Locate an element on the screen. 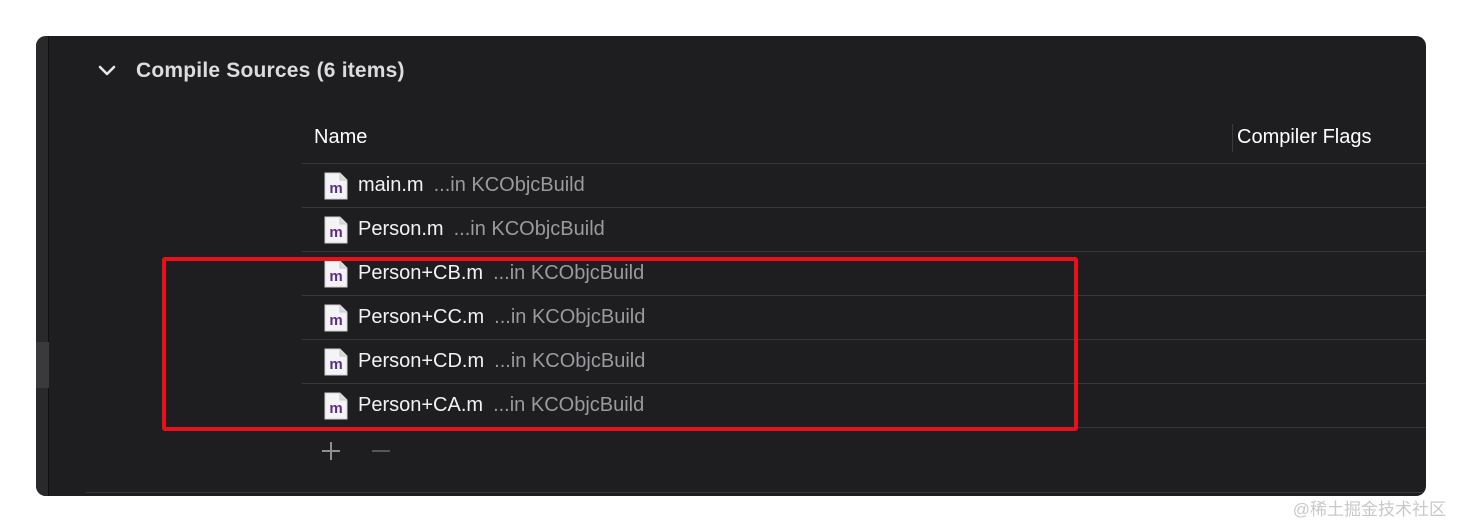 This screenshot has height=532, width=1462. file-name-text: Person+CD.m is located at coordinates (421, 361).